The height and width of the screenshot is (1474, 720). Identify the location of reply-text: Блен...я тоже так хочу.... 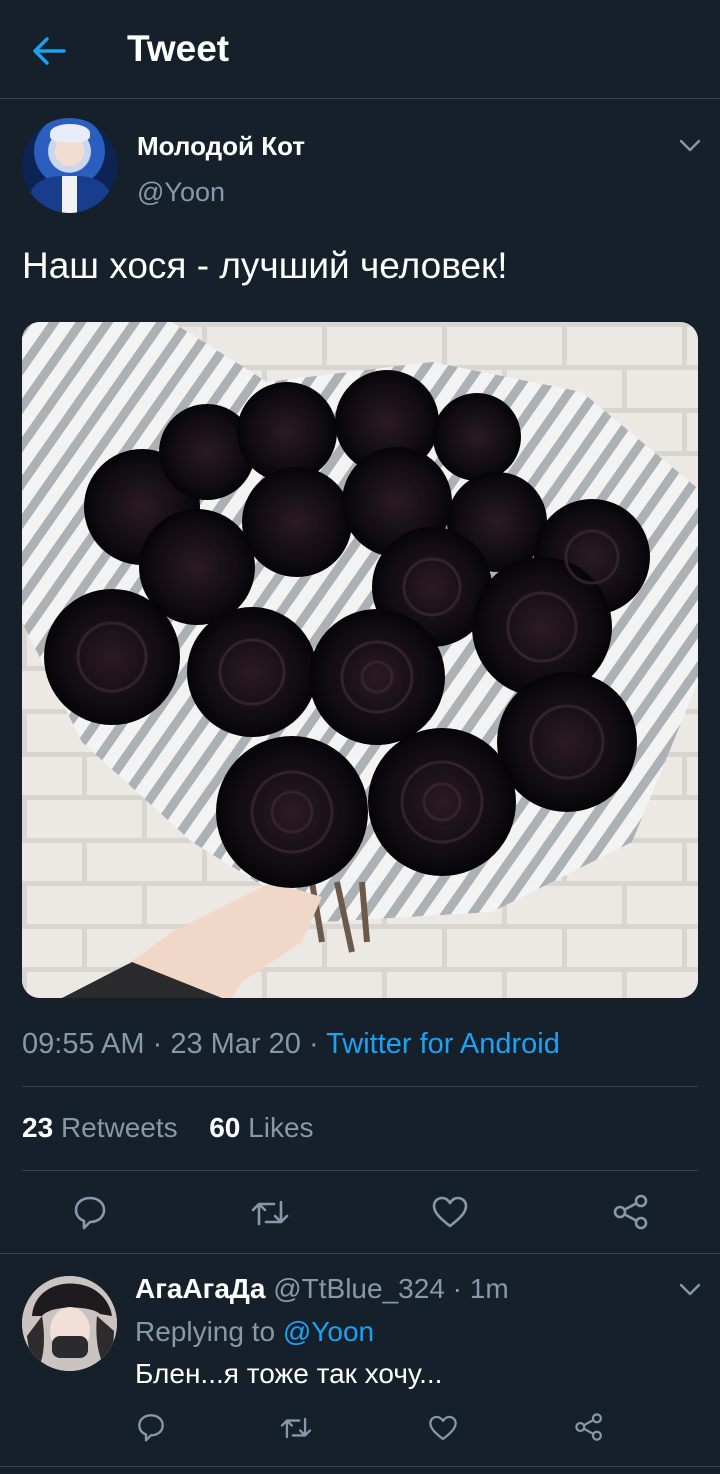
(289, 1373).